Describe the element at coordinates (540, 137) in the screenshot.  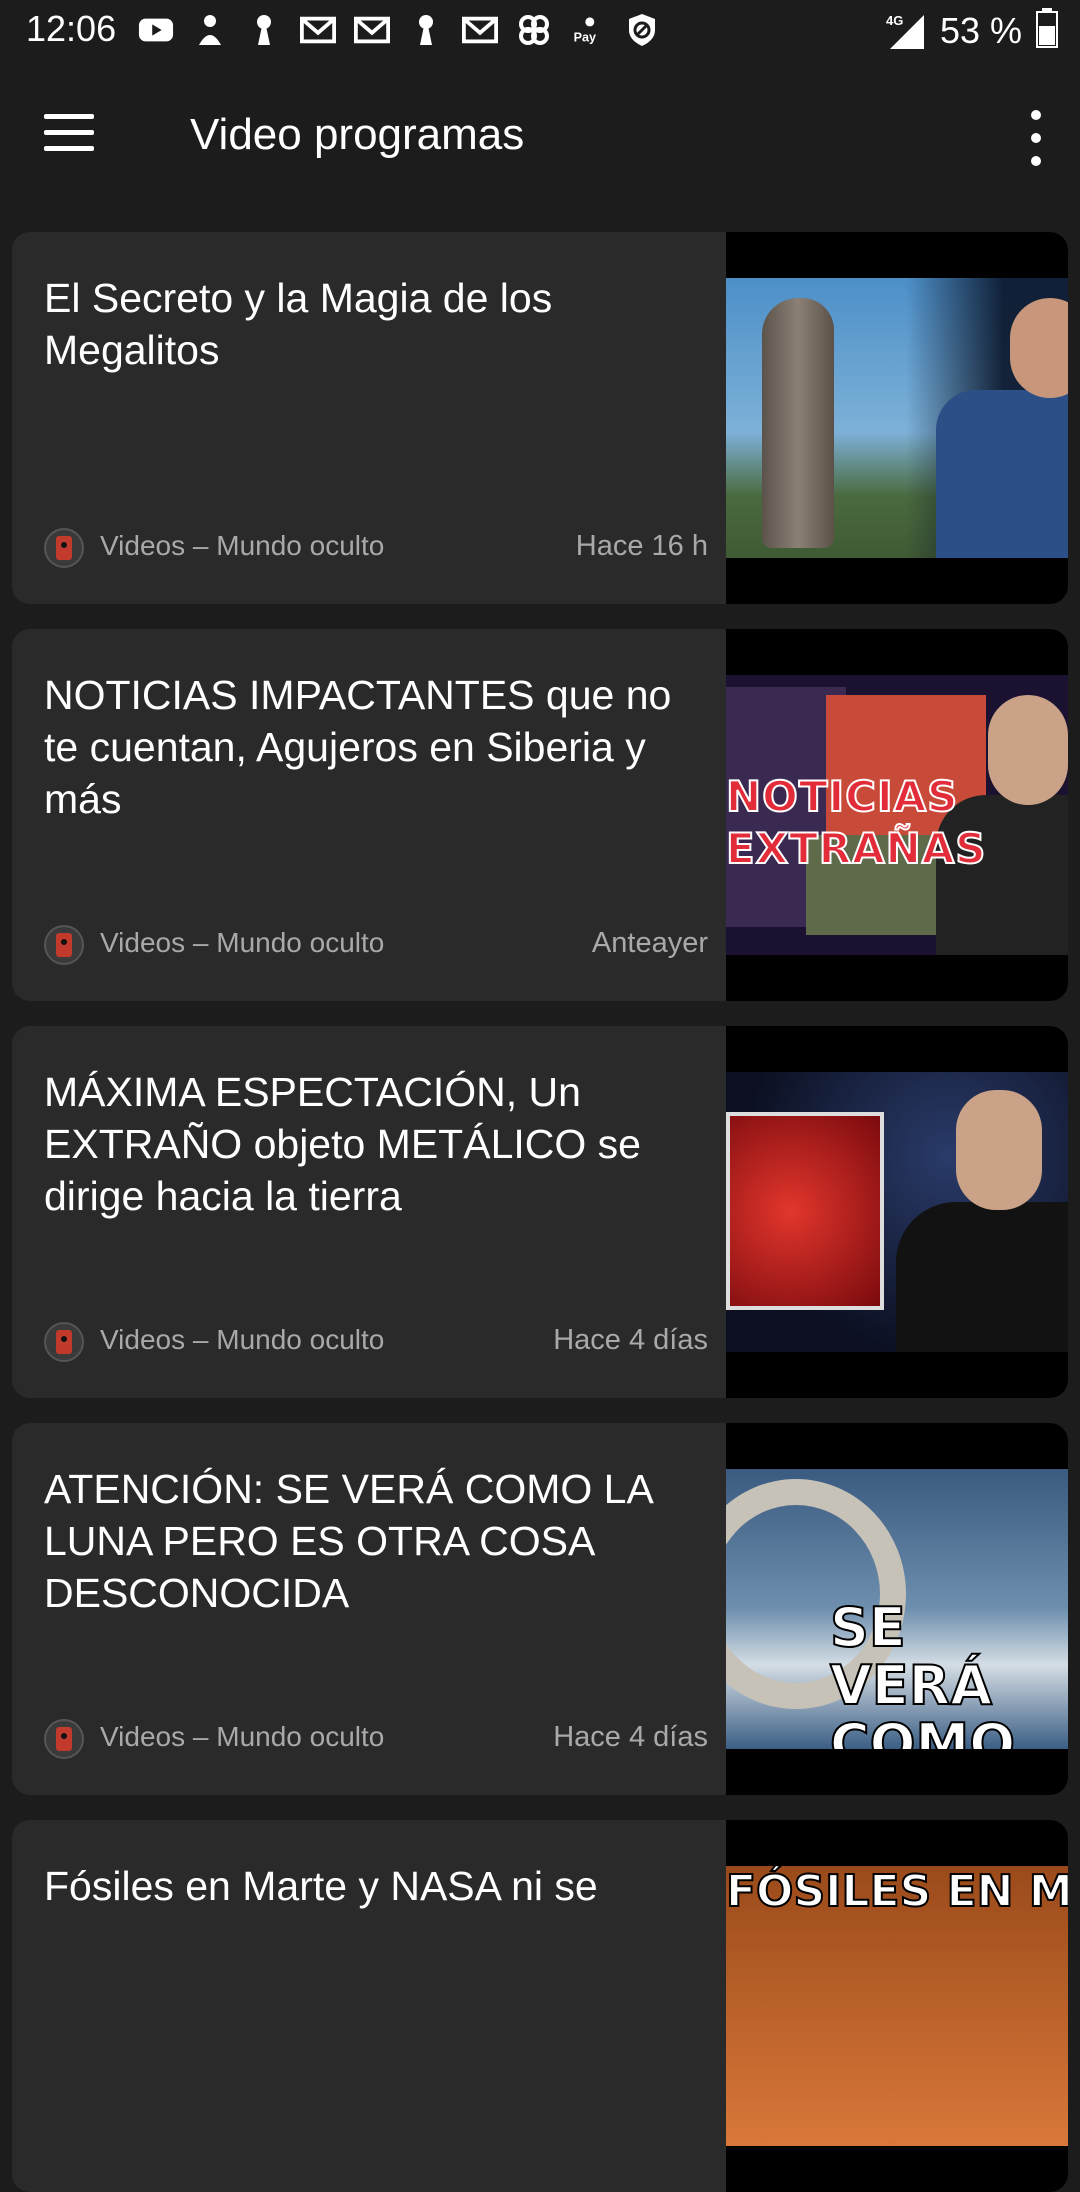
I see `app-bar: Video programas` at that location.